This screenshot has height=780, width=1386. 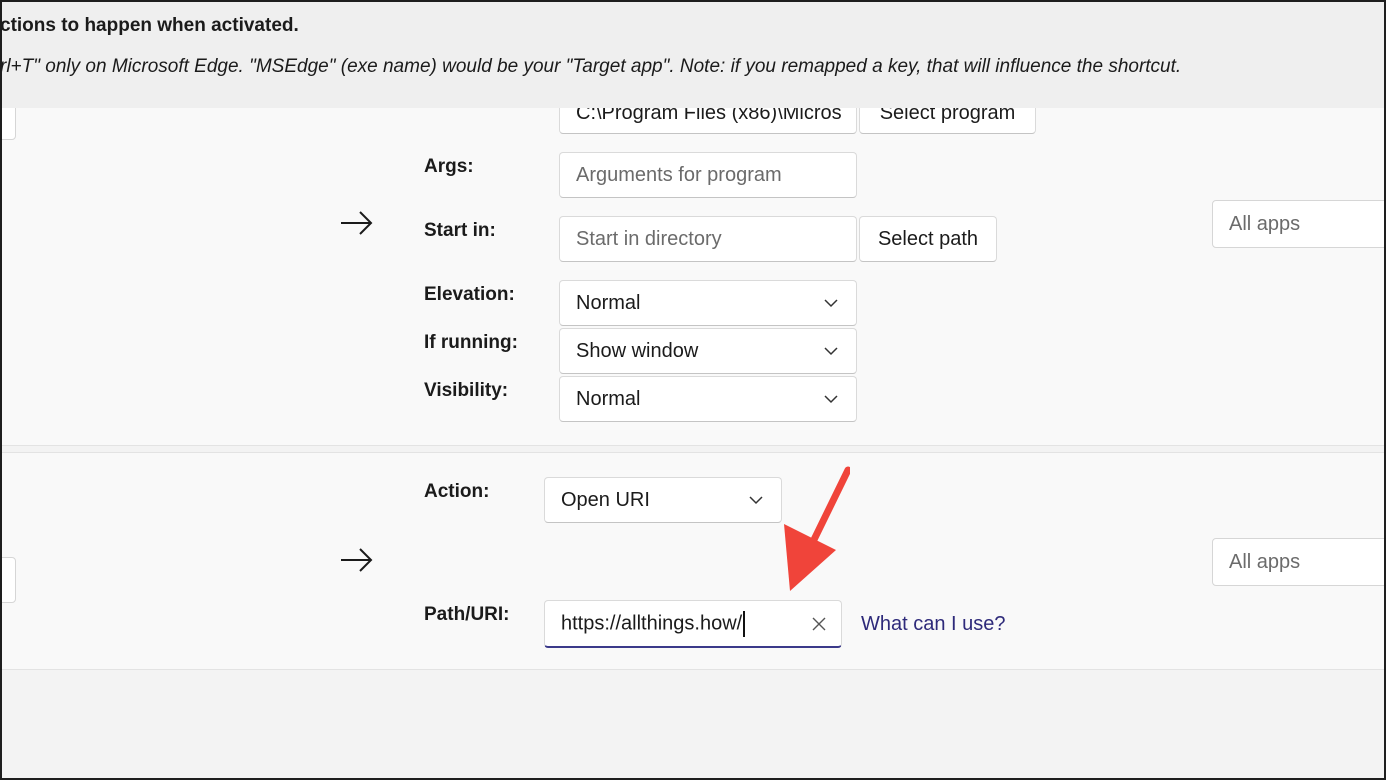 What do you see at coordinates (8, 580) in the screenshot?
I see `shortcut-input-stub` at bounding box center [8, 580].